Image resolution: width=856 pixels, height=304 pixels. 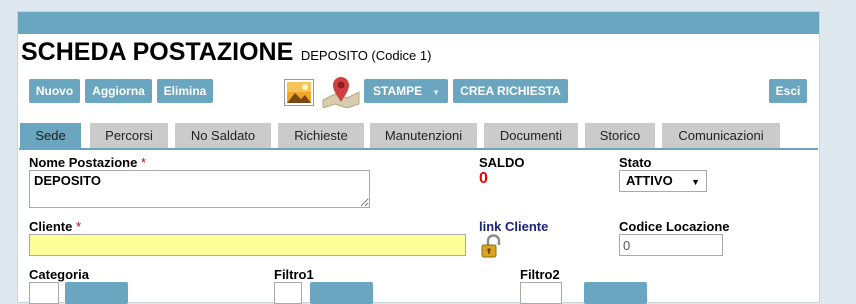 I want to click on filtro1-field, so click(x=288, y=293).